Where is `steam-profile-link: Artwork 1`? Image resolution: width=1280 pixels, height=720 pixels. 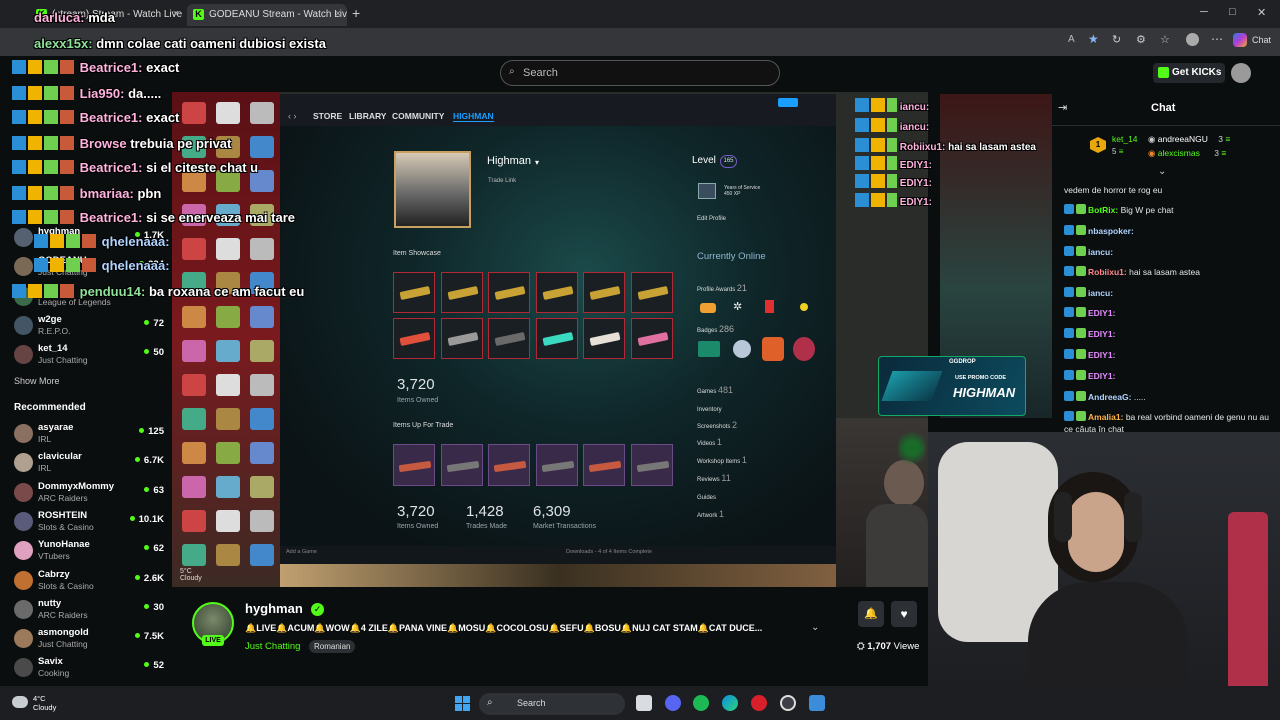
steam-profile-link: Artwork 1 is located at coordinates (711, 514).